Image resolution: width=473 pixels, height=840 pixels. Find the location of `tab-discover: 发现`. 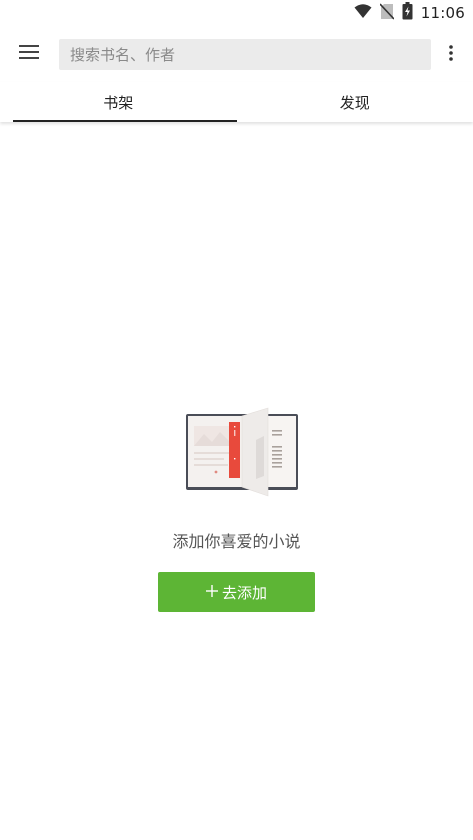

tab-discover: 发现 is located at coordinates (355, 102).